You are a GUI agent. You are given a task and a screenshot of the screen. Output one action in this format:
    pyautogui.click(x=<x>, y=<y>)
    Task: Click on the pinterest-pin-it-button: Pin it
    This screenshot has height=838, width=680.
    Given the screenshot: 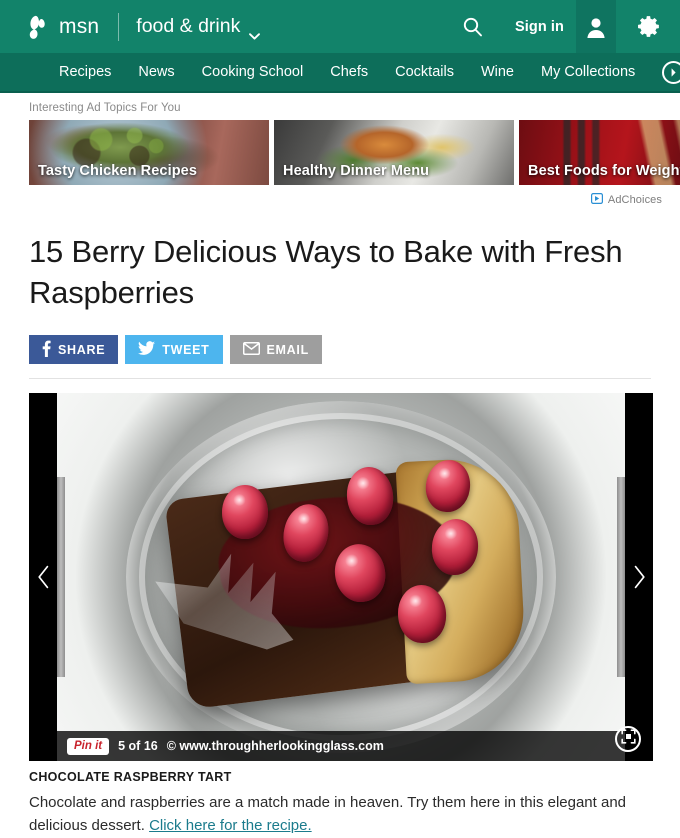 What is the action you would take?
    pyautogui.click(x=88, y=746)
    